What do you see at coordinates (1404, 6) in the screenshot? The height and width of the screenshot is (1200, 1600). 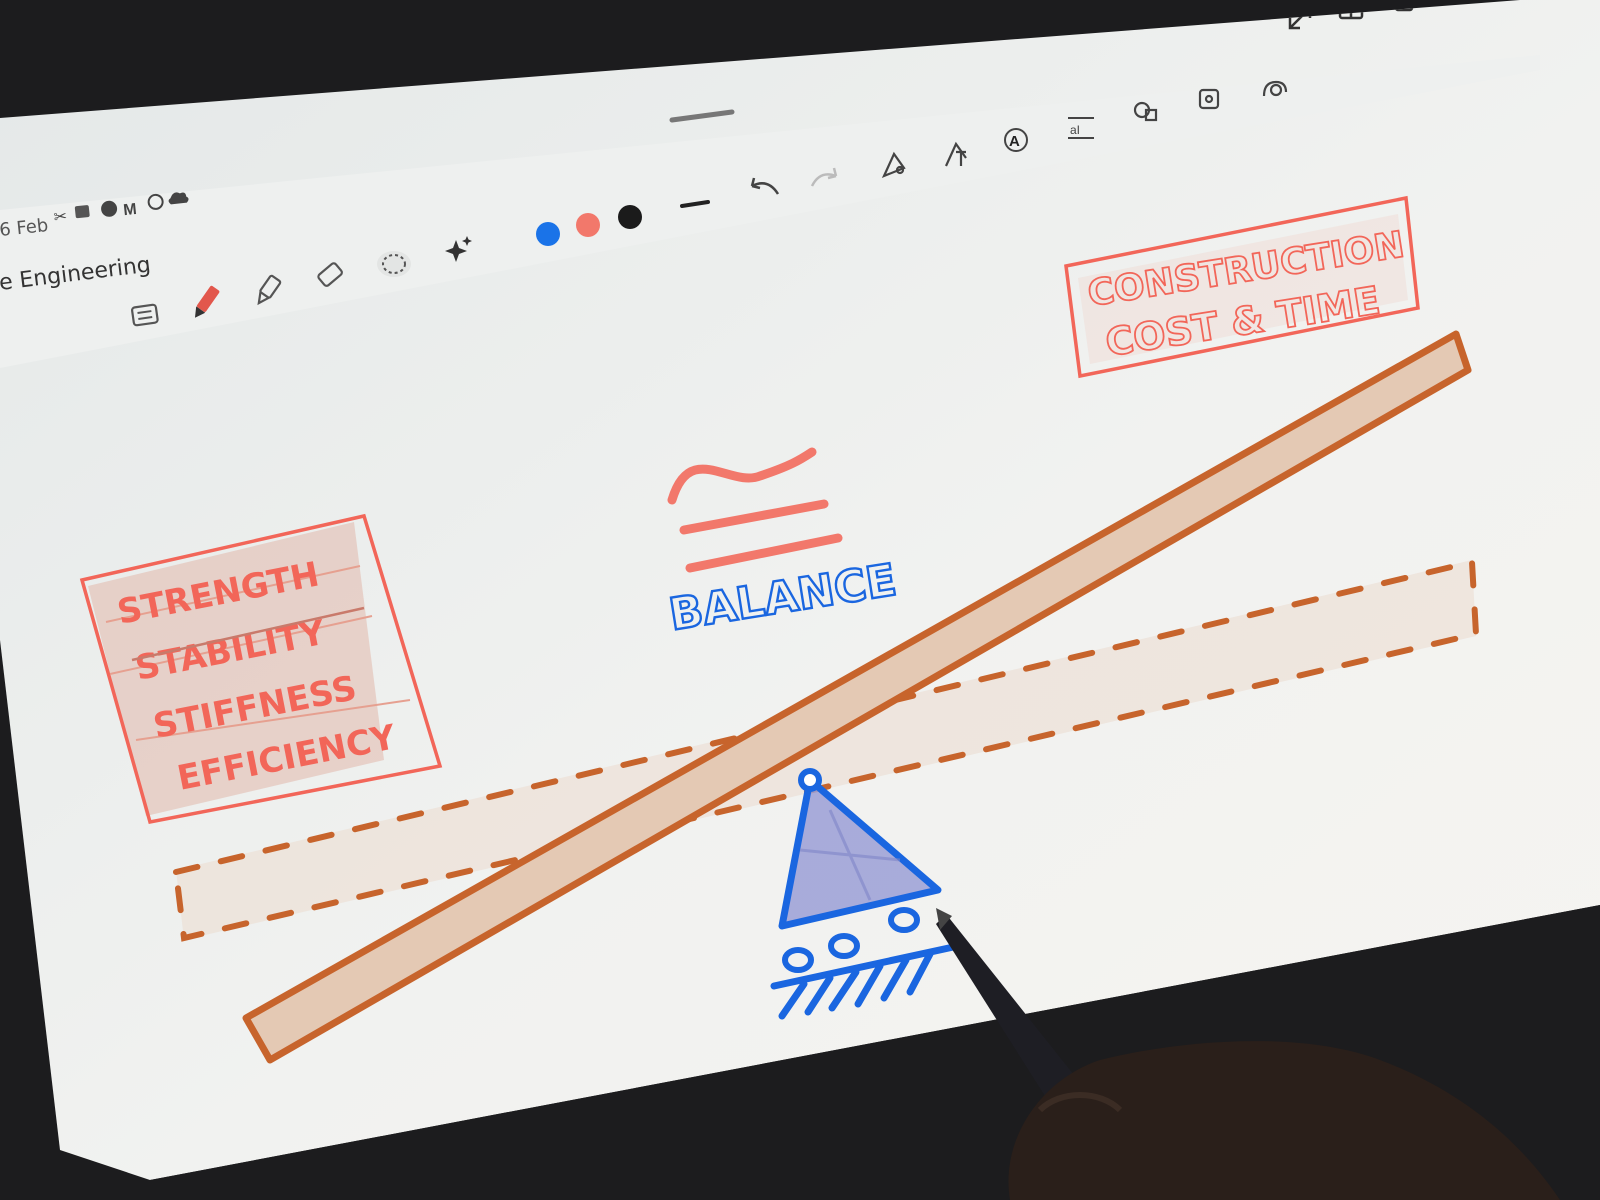 I see `menu-icon` at bounding box center [1404, 6].